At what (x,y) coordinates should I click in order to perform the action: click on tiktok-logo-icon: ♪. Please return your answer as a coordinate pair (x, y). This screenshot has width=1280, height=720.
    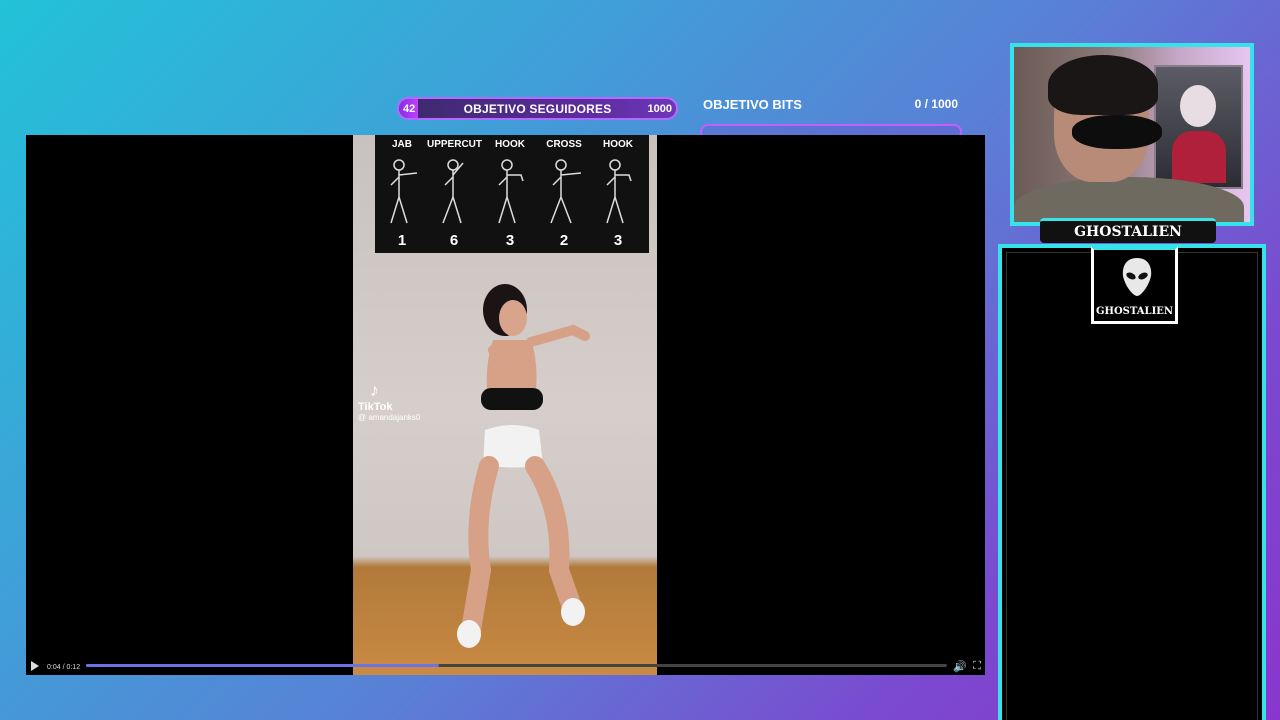
    Looking at the image, I should click on (374, 390).